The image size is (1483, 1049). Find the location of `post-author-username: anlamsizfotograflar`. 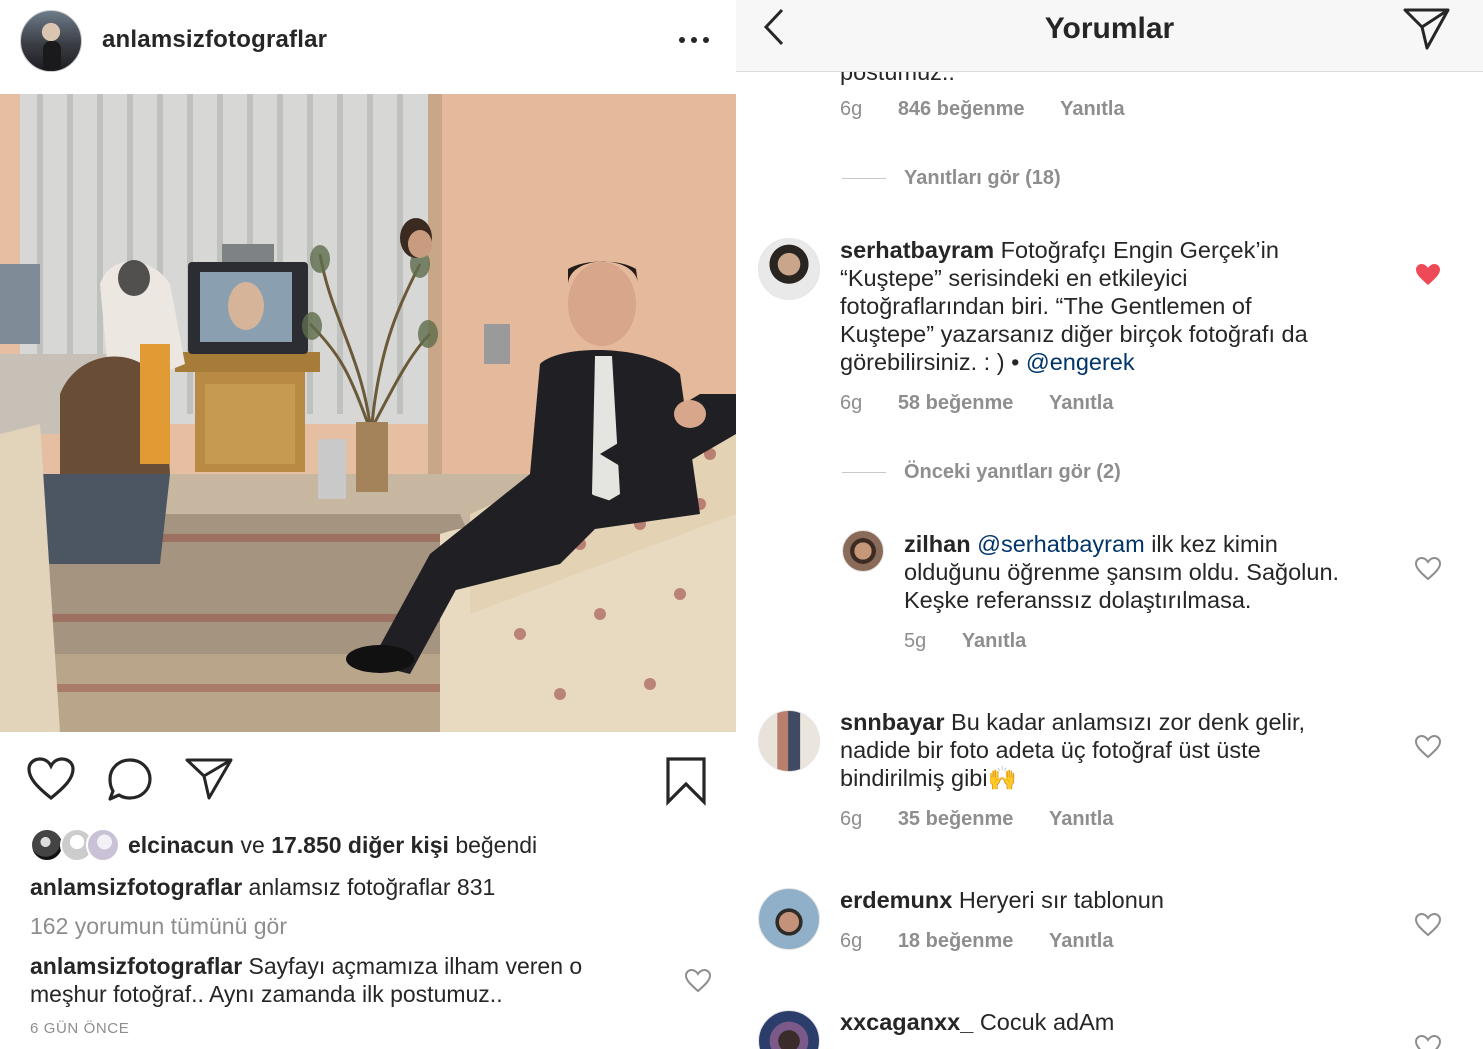

post-author-username: anlamsizfotograflar is located at coordinates (214, 40).